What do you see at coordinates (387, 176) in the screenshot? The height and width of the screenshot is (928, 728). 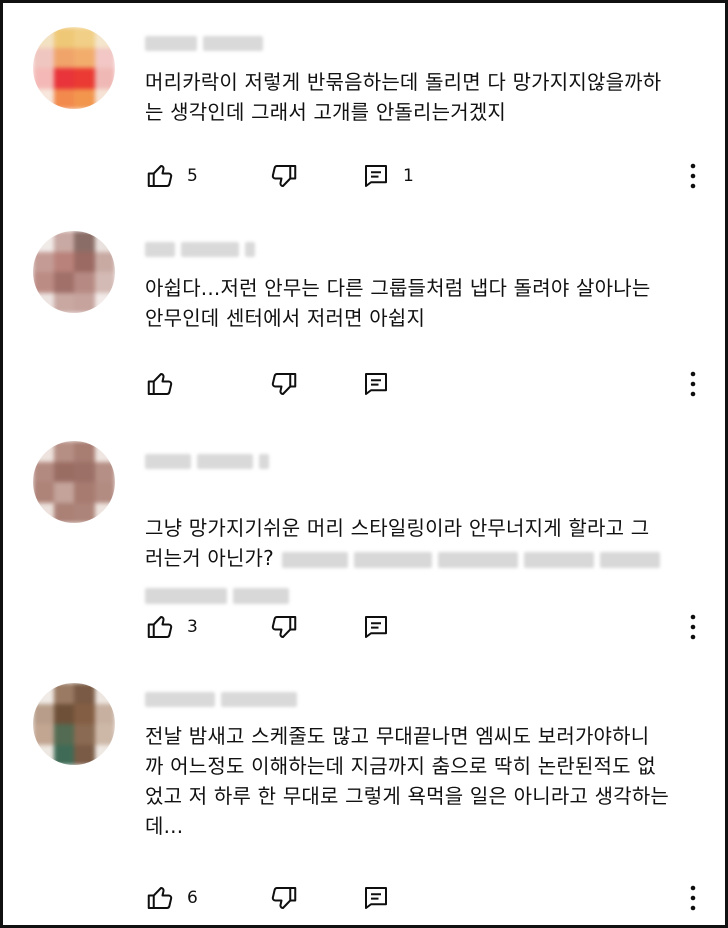 I see `reply-button: 1` at bounding box center [387, 176].